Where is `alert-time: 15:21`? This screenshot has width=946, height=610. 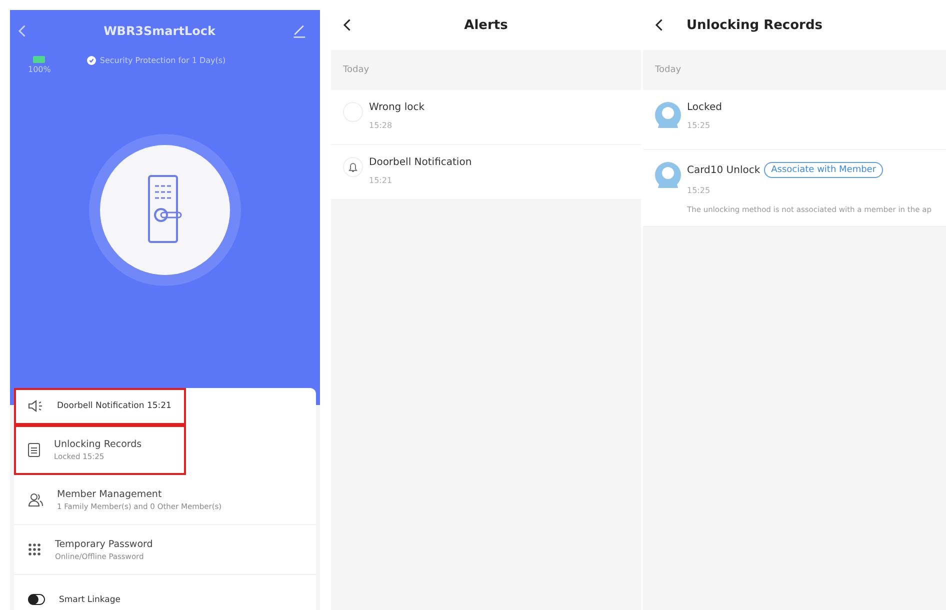
alert-time: 15:21 is located at coordinates (381, 180).